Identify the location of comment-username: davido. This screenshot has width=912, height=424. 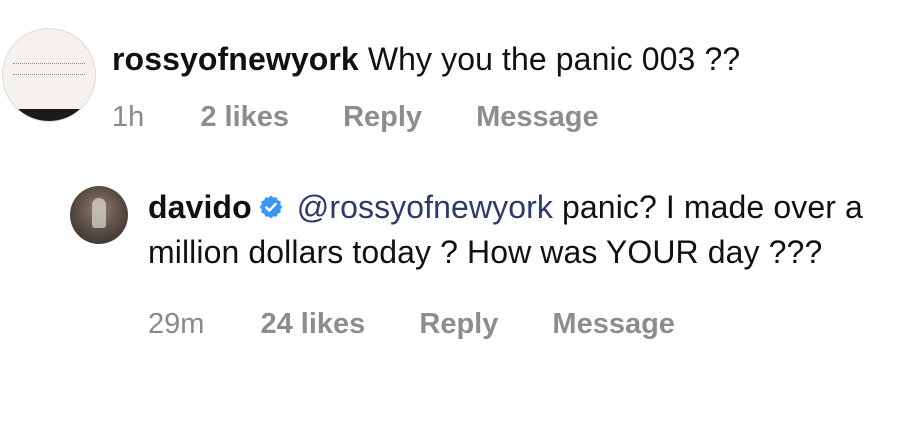
(200, 207).